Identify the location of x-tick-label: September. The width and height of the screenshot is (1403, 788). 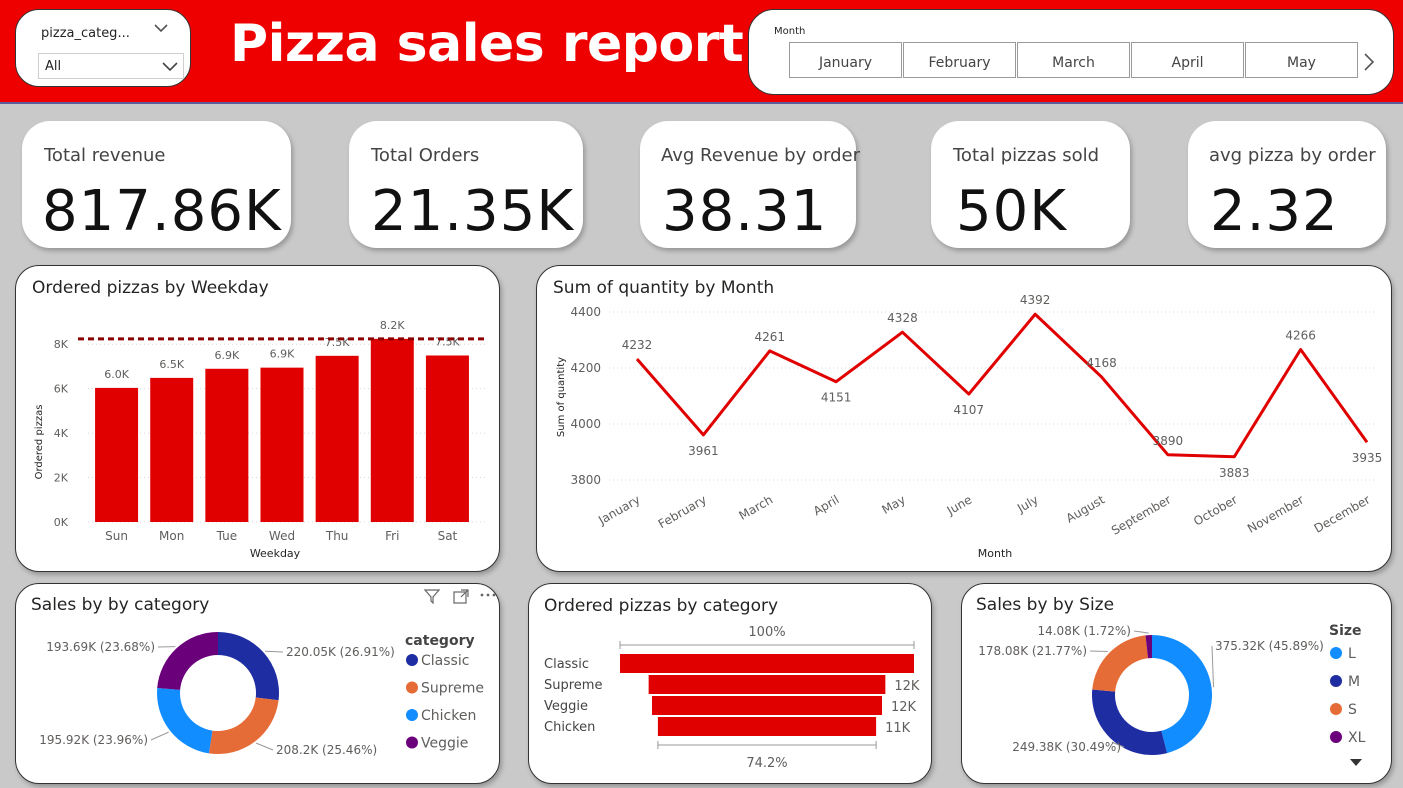
(1141, 514).